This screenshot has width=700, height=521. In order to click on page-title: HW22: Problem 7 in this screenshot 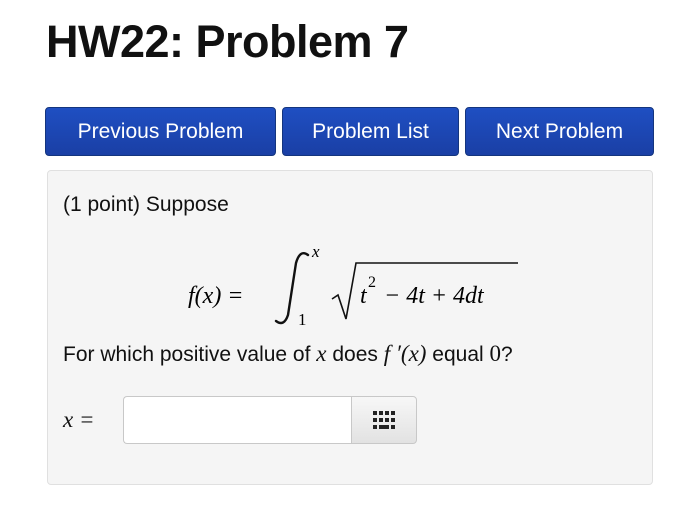, I will do `click(227, 41)`.